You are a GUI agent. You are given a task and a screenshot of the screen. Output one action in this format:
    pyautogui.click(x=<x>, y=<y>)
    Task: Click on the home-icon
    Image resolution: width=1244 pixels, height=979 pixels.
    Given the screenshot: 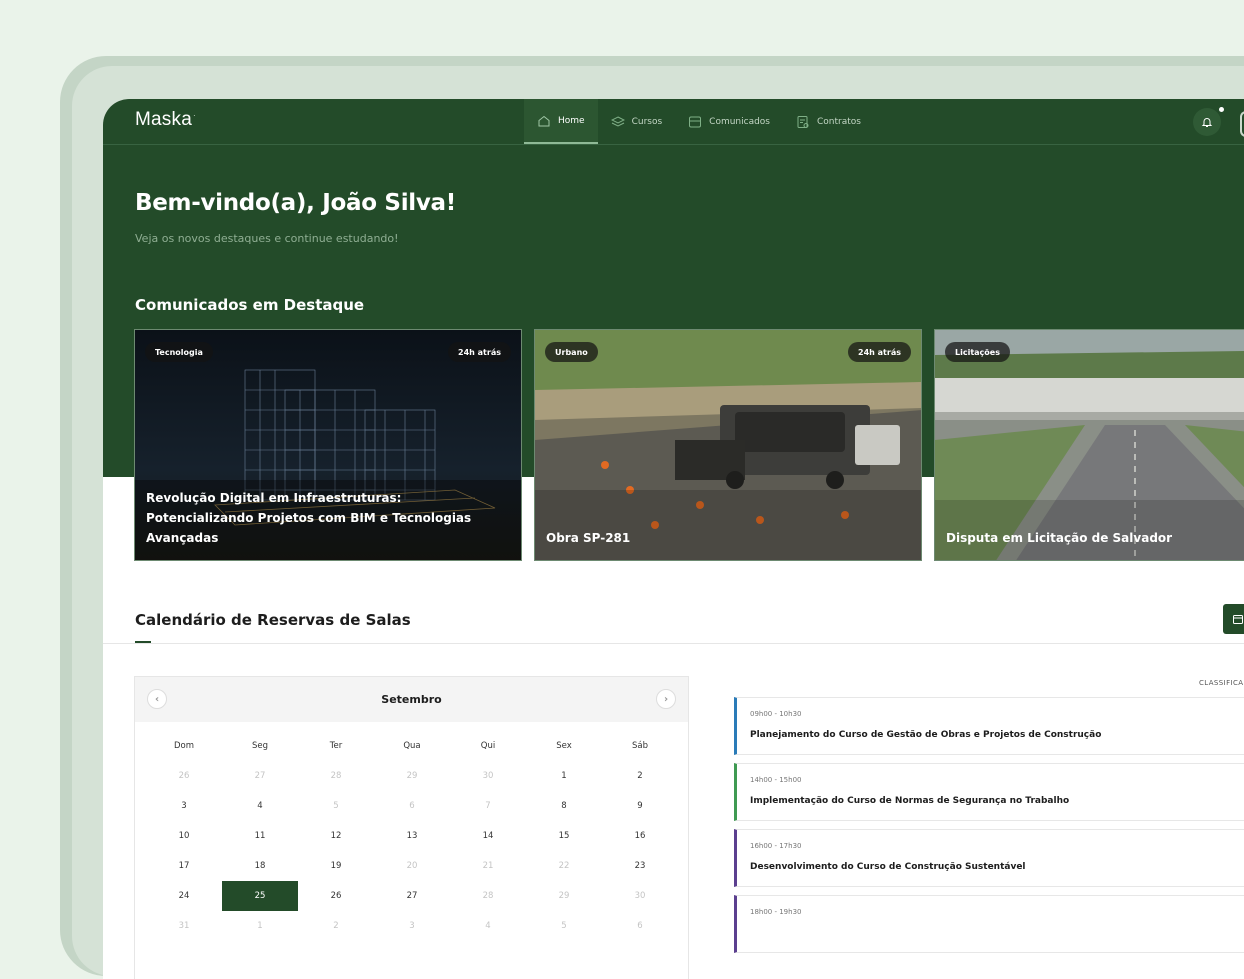 What is the action you would take?
    pyautogui.click(x=544, y=121)
    